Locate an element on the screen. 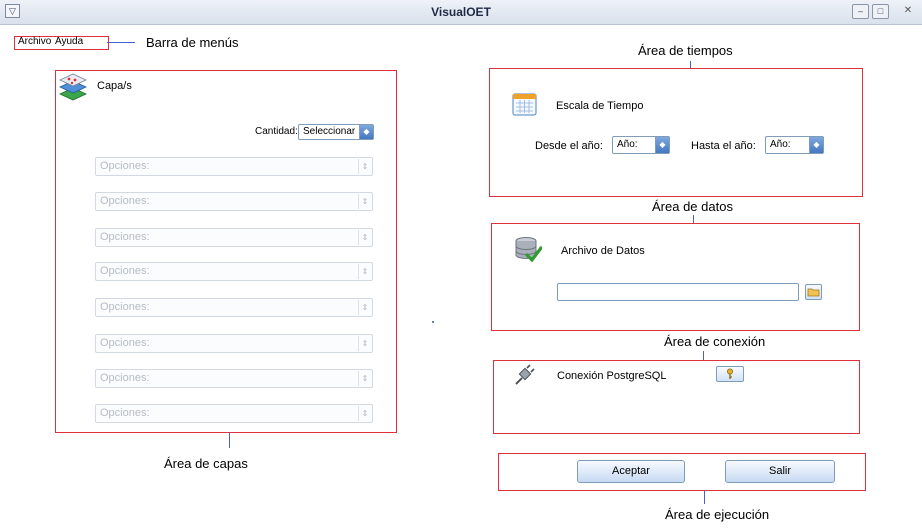 The height and width of the screenshot is (529, 922). execution-annotation: Área de ejecución is located at coordinates (717, 514).